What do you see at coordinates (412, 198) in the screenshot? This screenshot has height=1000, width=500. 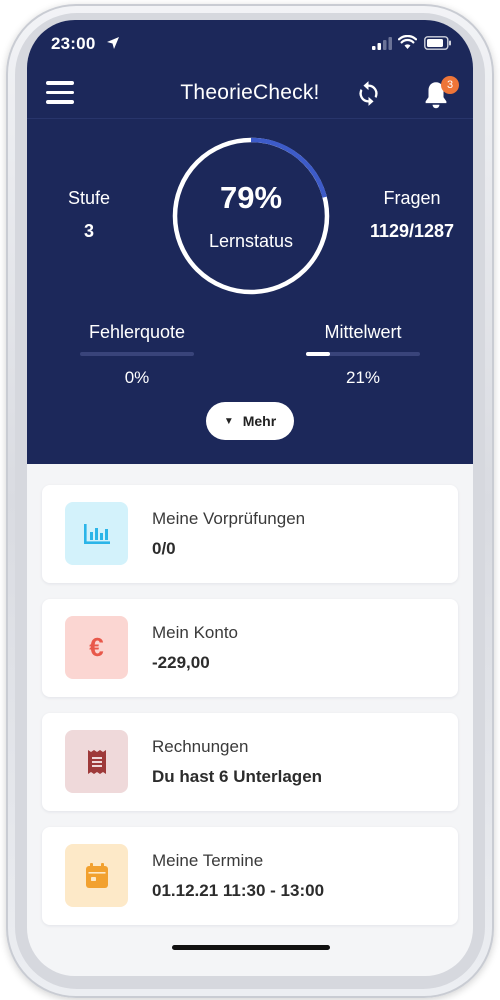 I see `questions-label: Fragen` at bounding box center [412, 198].